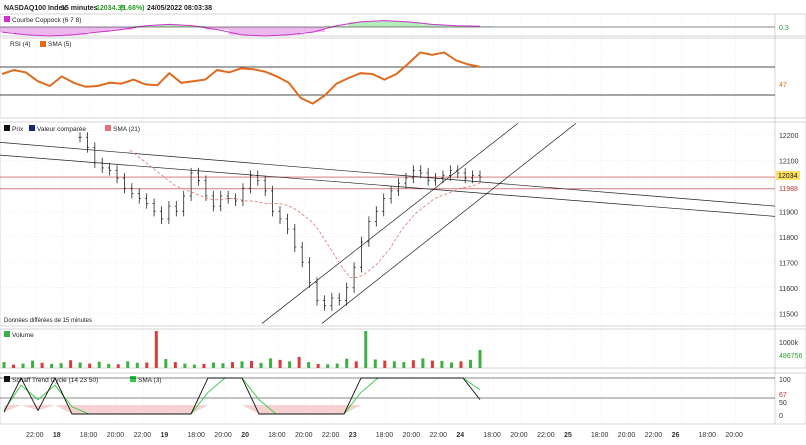 The image size is (806, 445). What do you see at coordinates (789, 343) in the screenshot?
I see `volume-top-label: 1000k` at bounding box center [789, 343].